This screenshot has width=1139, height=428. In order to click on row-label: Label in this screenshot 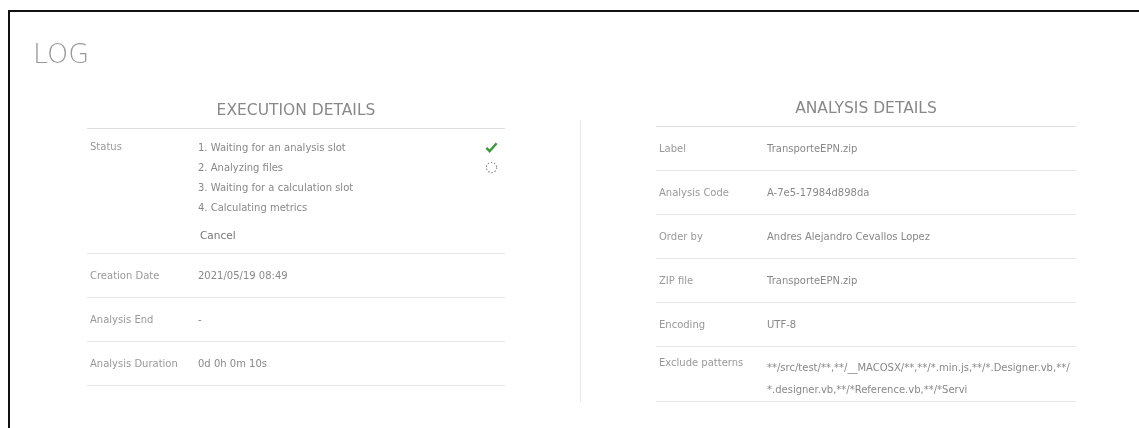, I will do `click(672, 148)`.